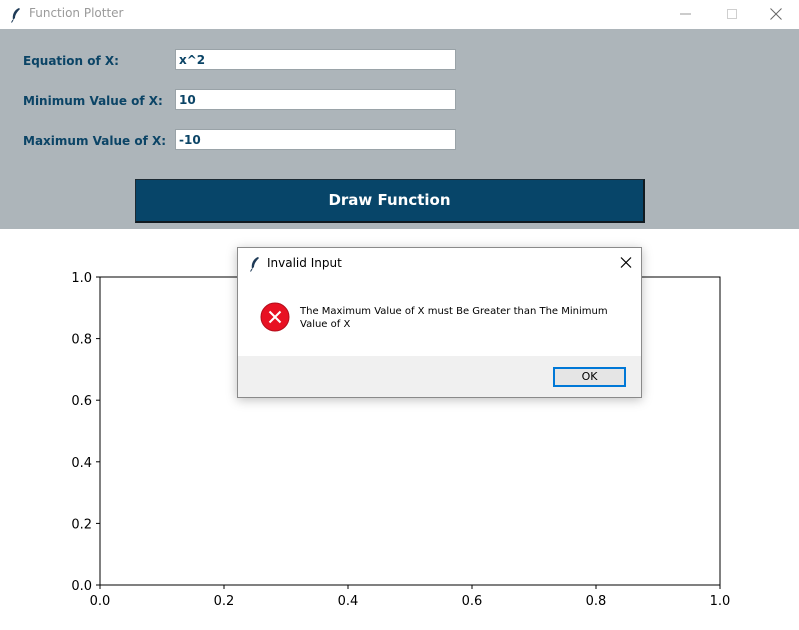 This screenshot has height=630, width=799. What do you see at coordinates (472, 601) in the screenshot?
I see `x-tick-label: 0.6` at bounding box center [472, 601].